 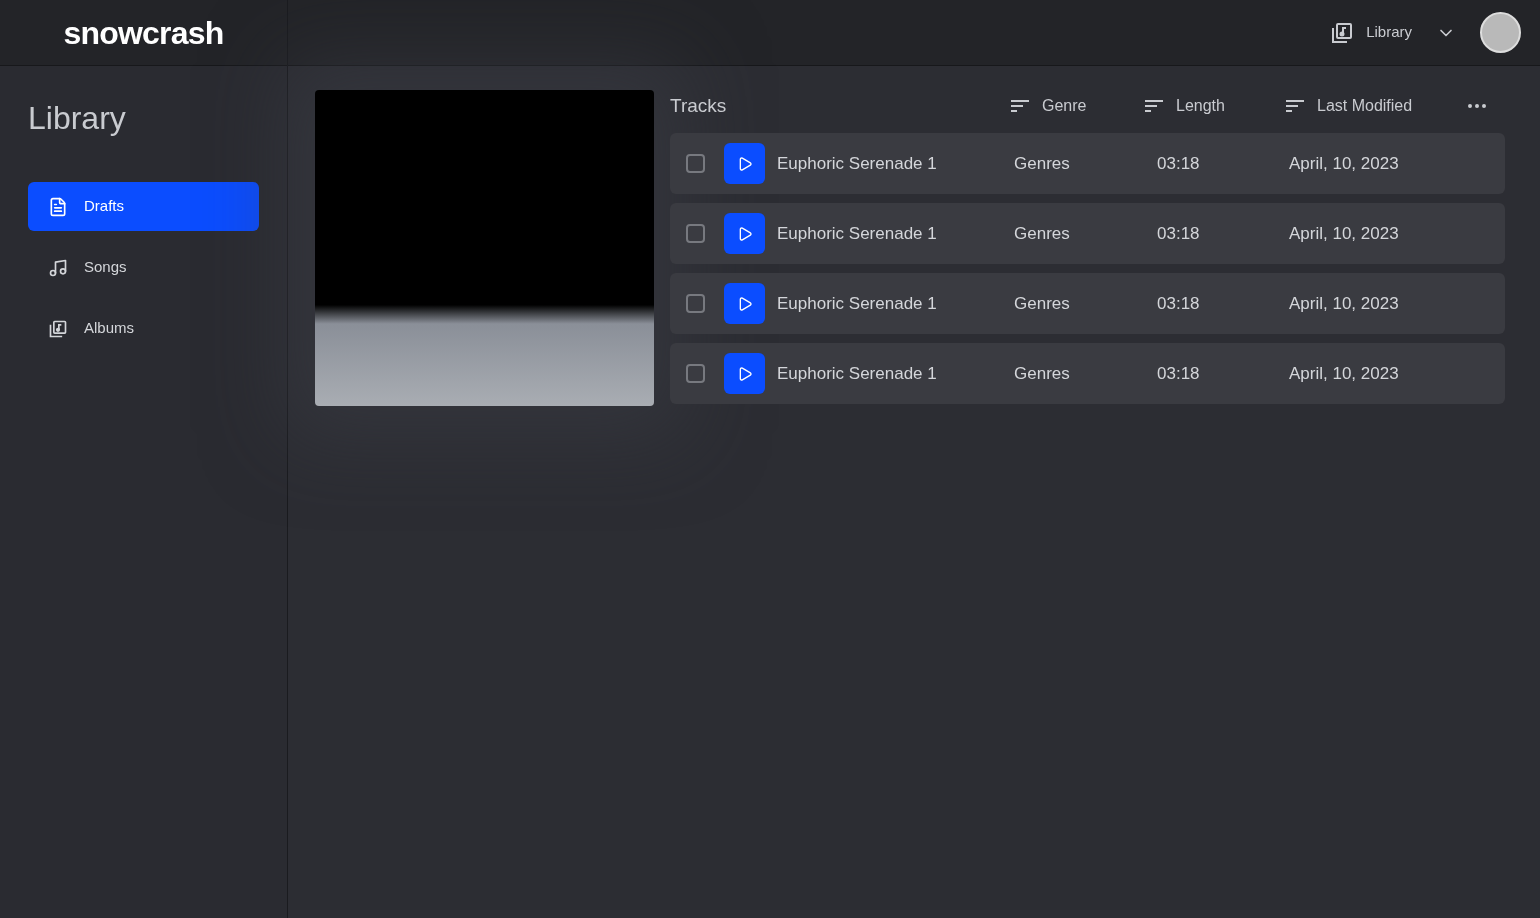 What do you see at coordinates (143, 33) in the screenshot?
I see `logo: snowcrash` at bounding box center [143, 33].